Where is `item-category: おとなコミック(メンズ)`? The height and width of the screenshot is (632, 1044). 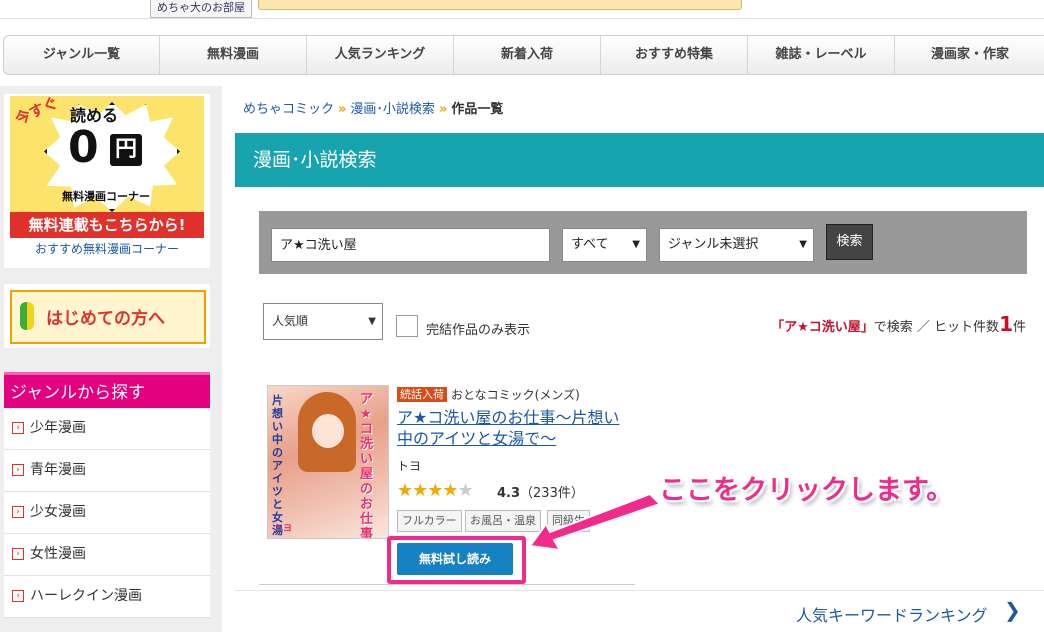 item-category: おとなコミック(メンズ) is located at coordinates (515, 395).